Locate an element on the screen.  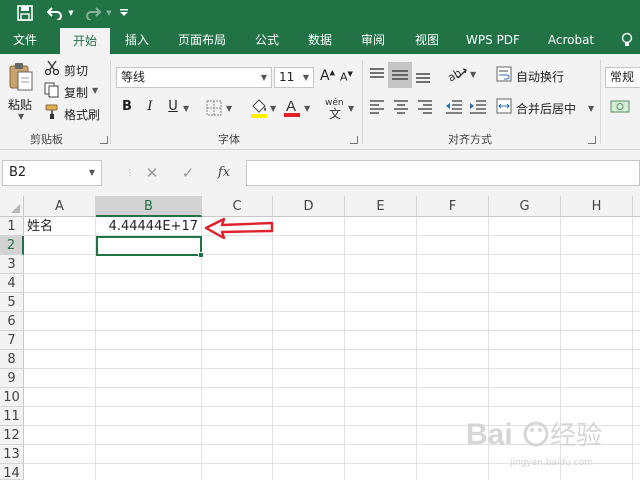
column-header-e: E is located at coordinates (381, 206).